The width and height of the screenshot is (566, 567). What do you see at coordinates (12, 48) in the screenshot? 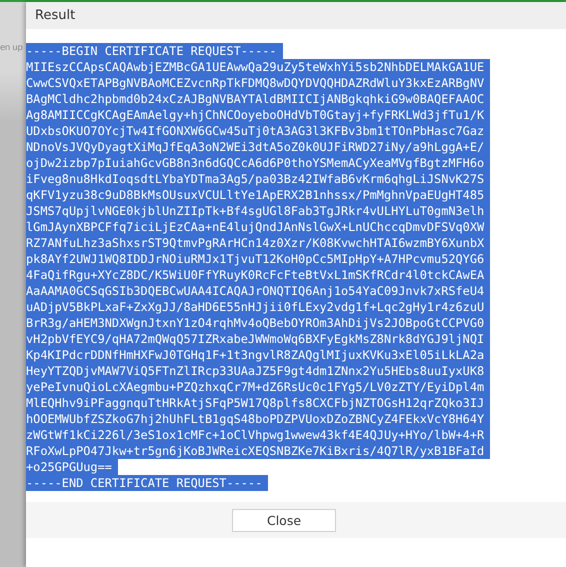
I see `background-text: en up` at bounding box center [12, 48].